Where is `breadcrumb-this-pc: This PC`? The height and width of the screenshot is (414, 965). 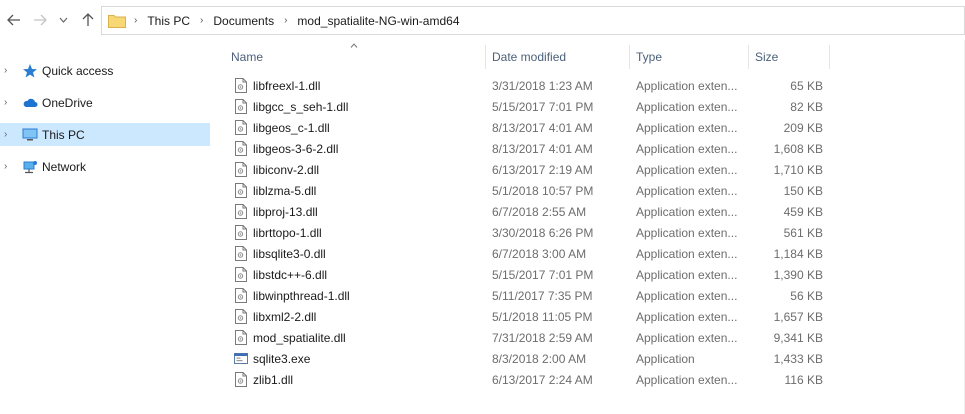
breadcrumb-this-pc: This PC is located at coordinates (168, 21).